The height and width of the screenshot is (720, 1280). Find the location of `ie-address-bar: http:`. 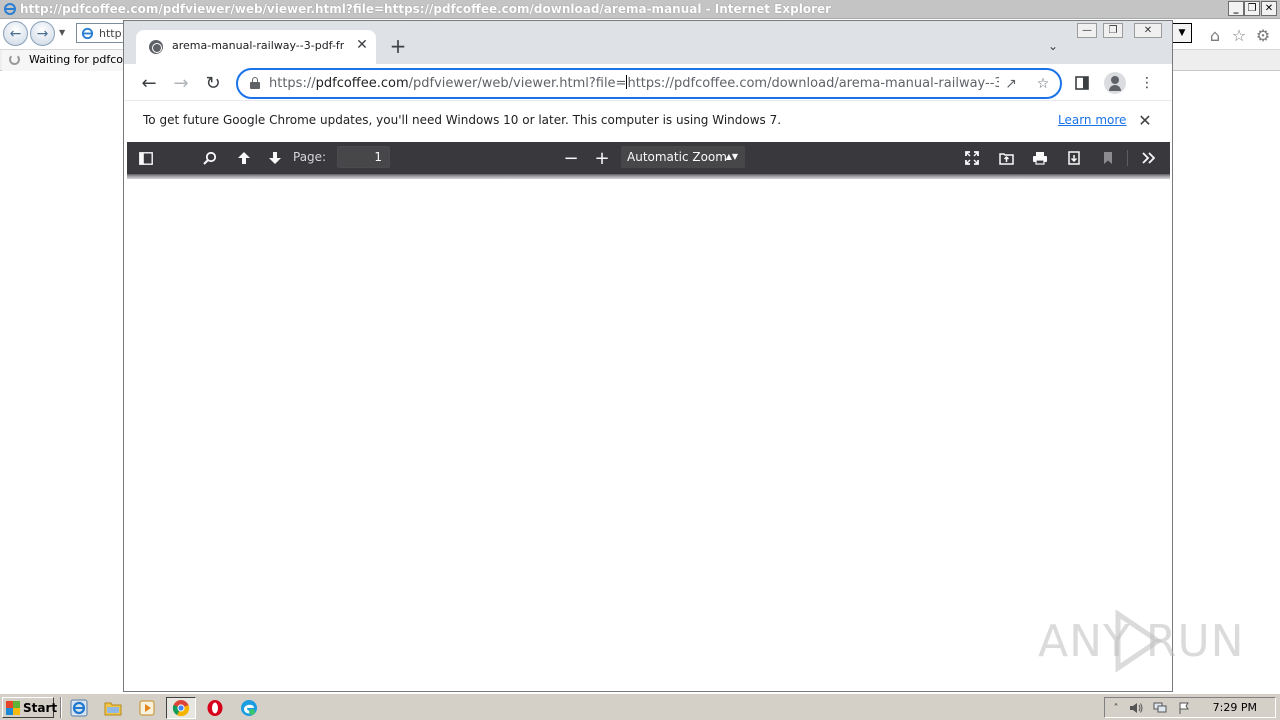

ie-address-bar: http: is located at coordinates (102, 33).